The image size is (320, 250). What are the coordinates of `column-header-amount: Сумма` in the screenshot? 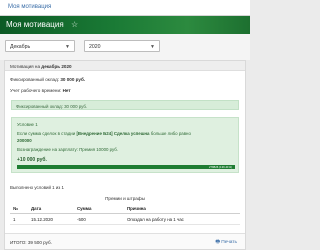 It's located at (99, 209).